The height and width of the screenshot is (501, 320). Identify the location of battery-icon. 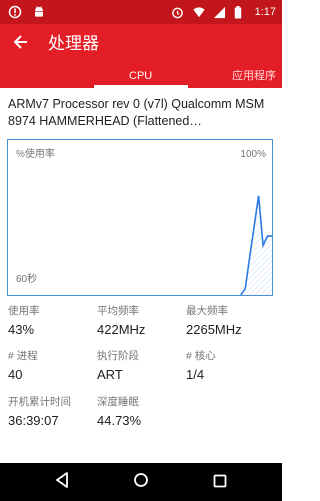
(242, 12).